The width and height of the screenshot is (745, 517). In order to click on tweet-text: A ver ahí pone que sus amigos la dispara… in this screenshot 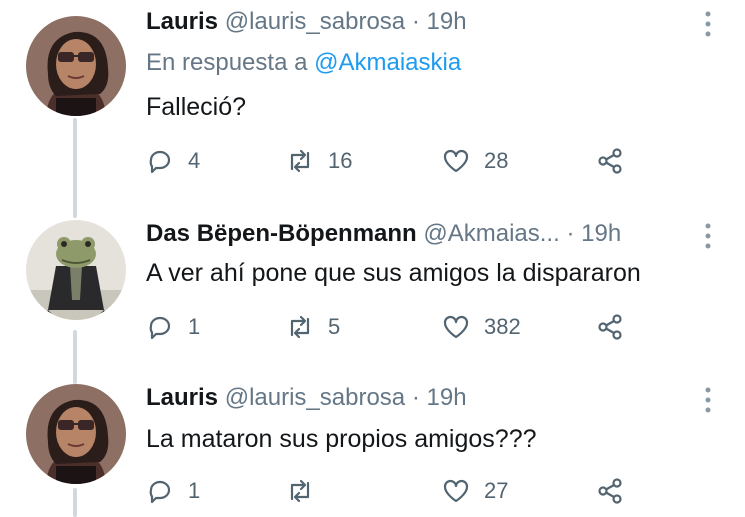, I will do `click(393, 273)`.